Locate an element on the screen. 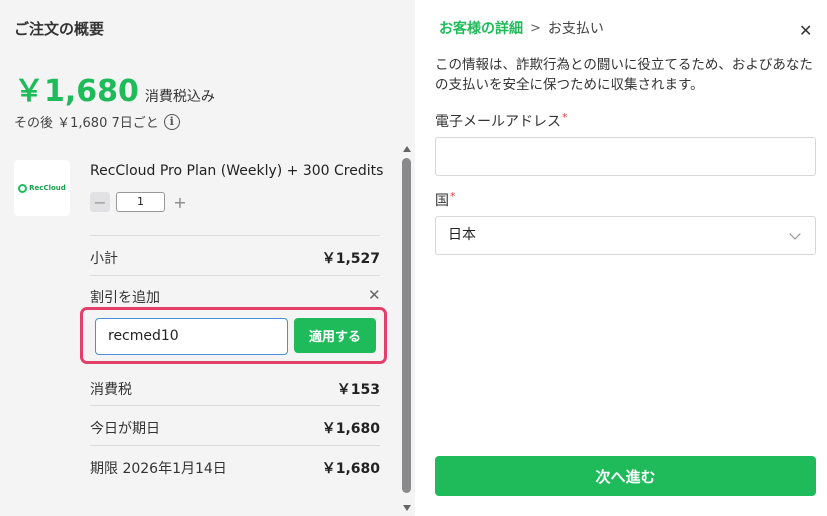 The height and width of the screenshot is (516, 827). country-select: 日本 is located at coordinates (625, 235).